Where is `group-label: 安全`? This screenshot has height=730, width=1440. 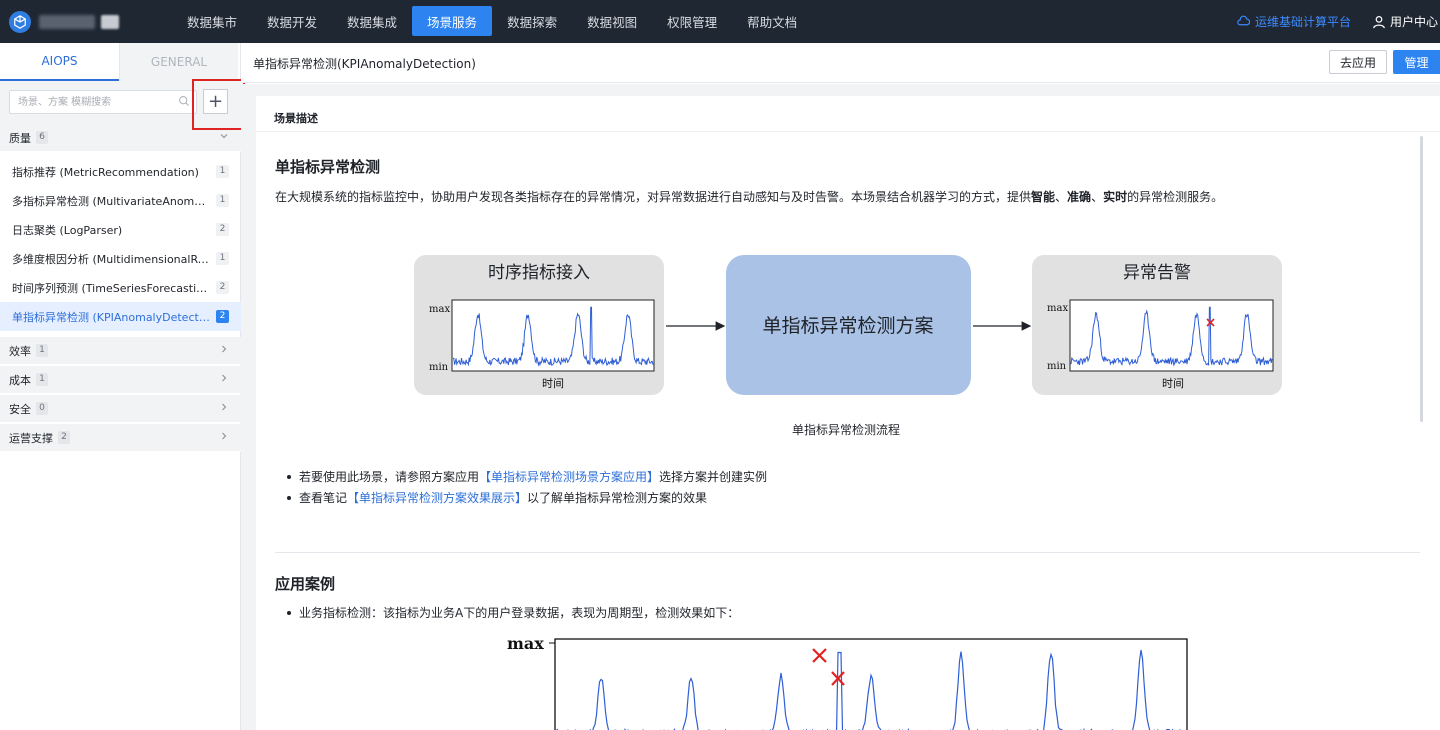
group-label: 安全 is located at coordinates (20, 409).